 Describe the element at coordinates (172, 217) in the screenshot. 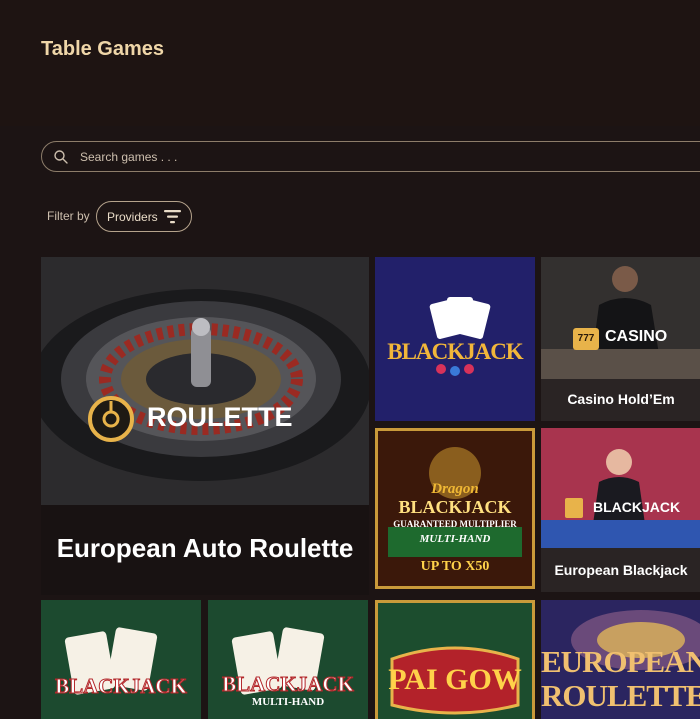

I see `filter-icon` at that location.